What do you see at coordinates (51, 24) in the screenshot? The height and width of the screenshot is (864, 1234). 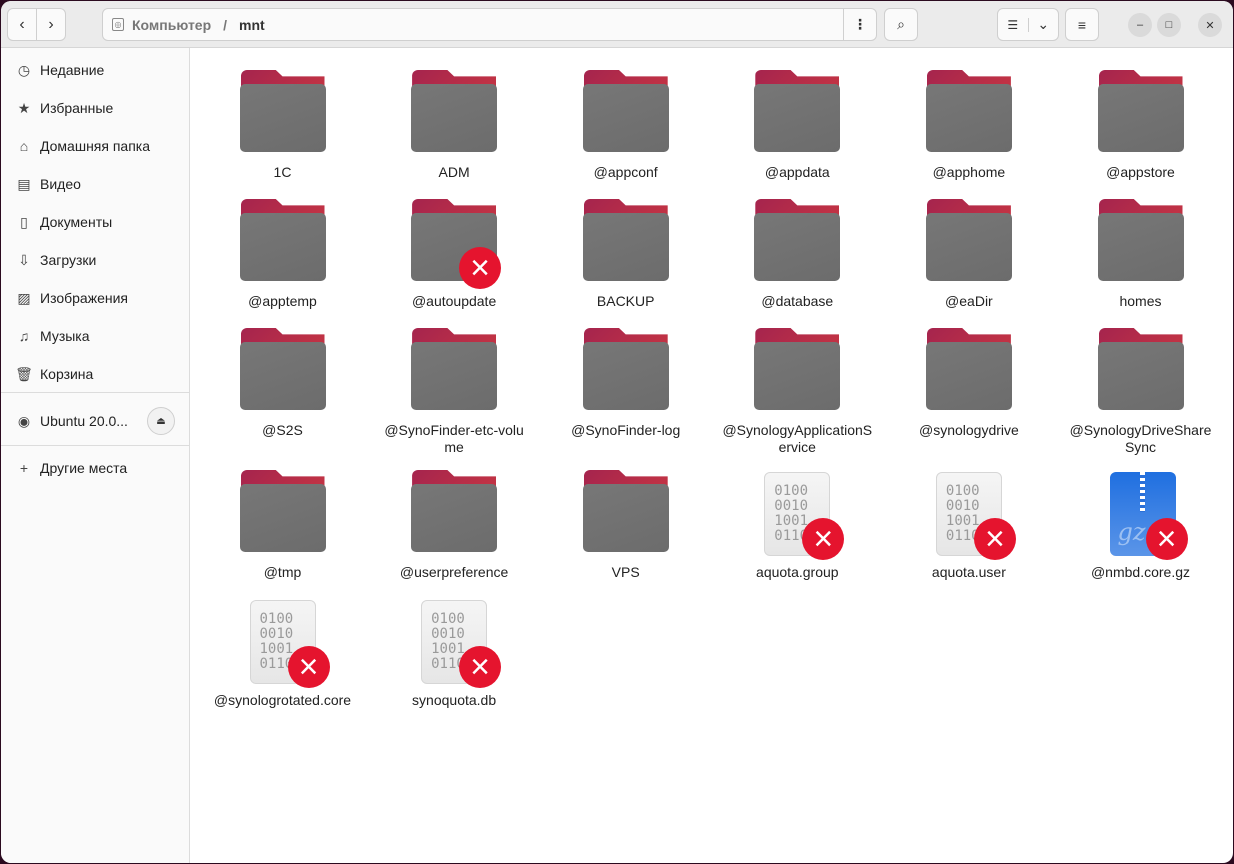 I see `forward-button: ›` at bounding box center [51, 24].